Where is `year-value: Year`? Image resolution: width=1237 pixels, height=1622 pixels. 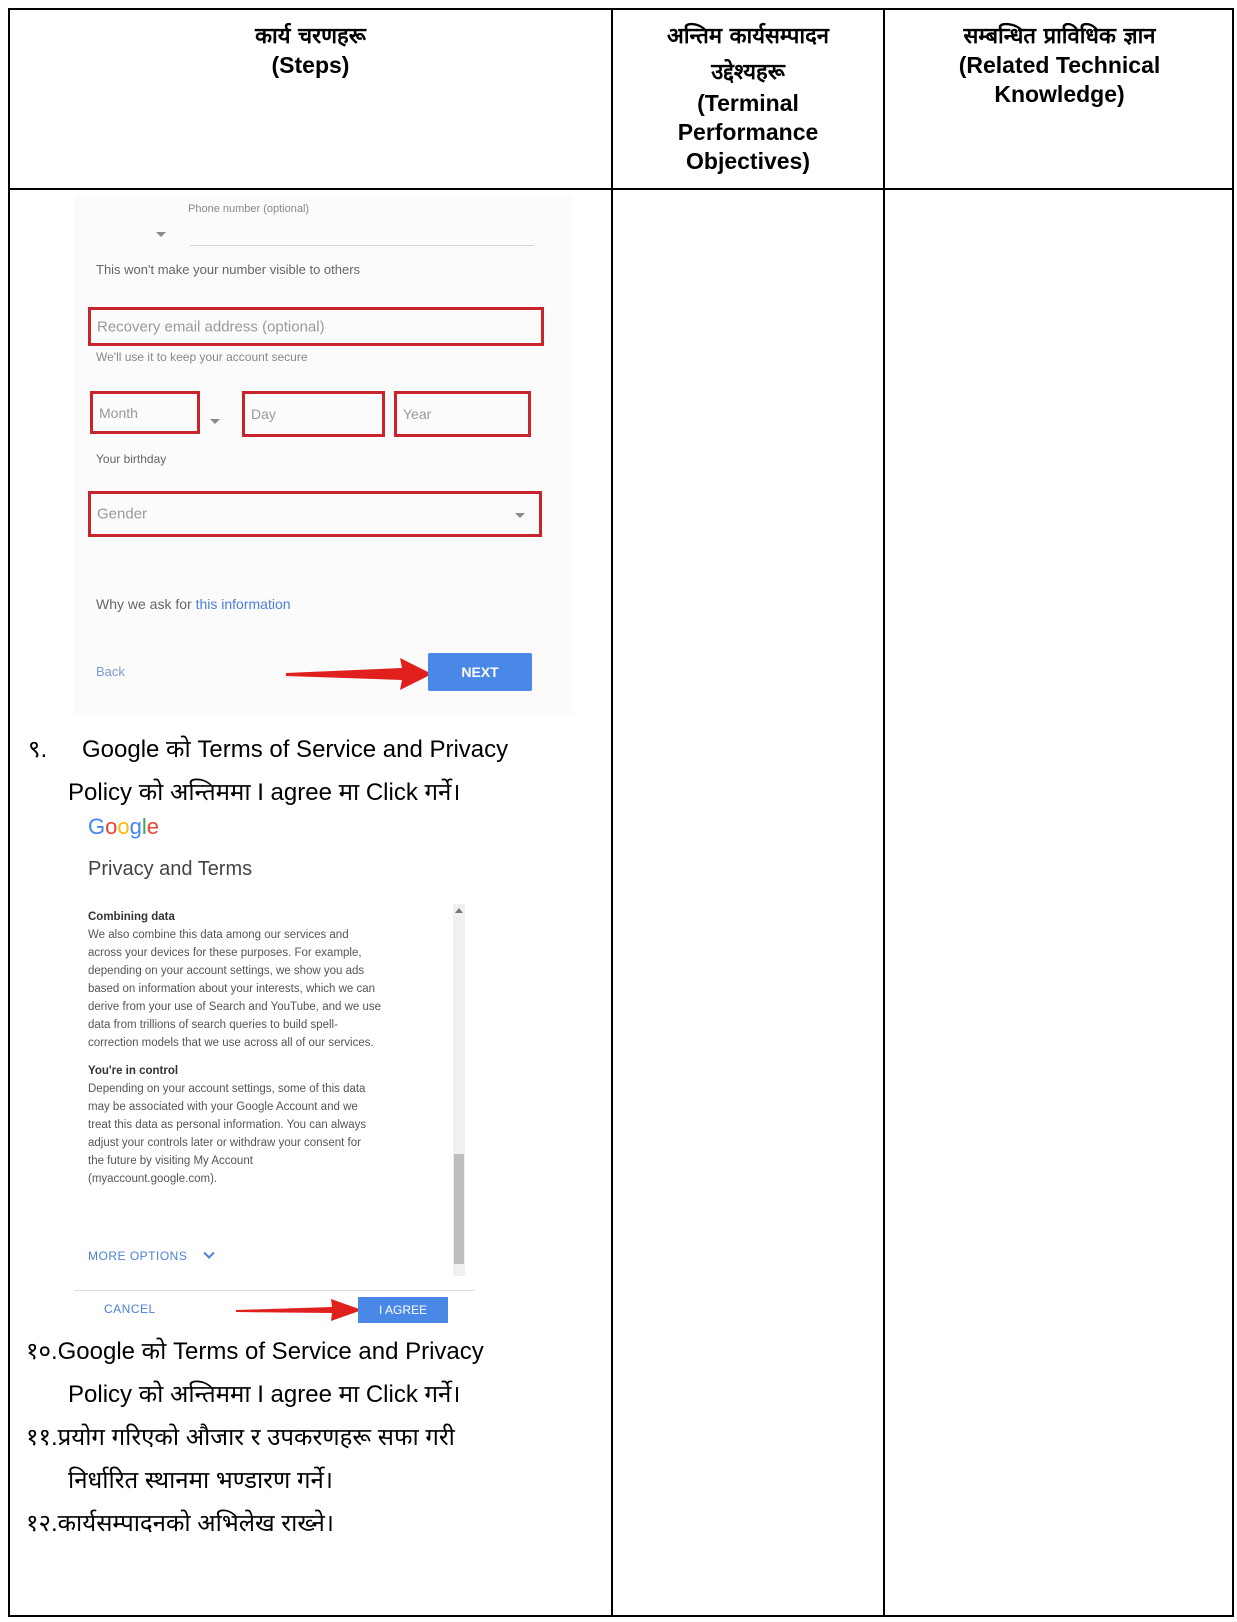
year-value: Year is located at coordinates (417, 414).